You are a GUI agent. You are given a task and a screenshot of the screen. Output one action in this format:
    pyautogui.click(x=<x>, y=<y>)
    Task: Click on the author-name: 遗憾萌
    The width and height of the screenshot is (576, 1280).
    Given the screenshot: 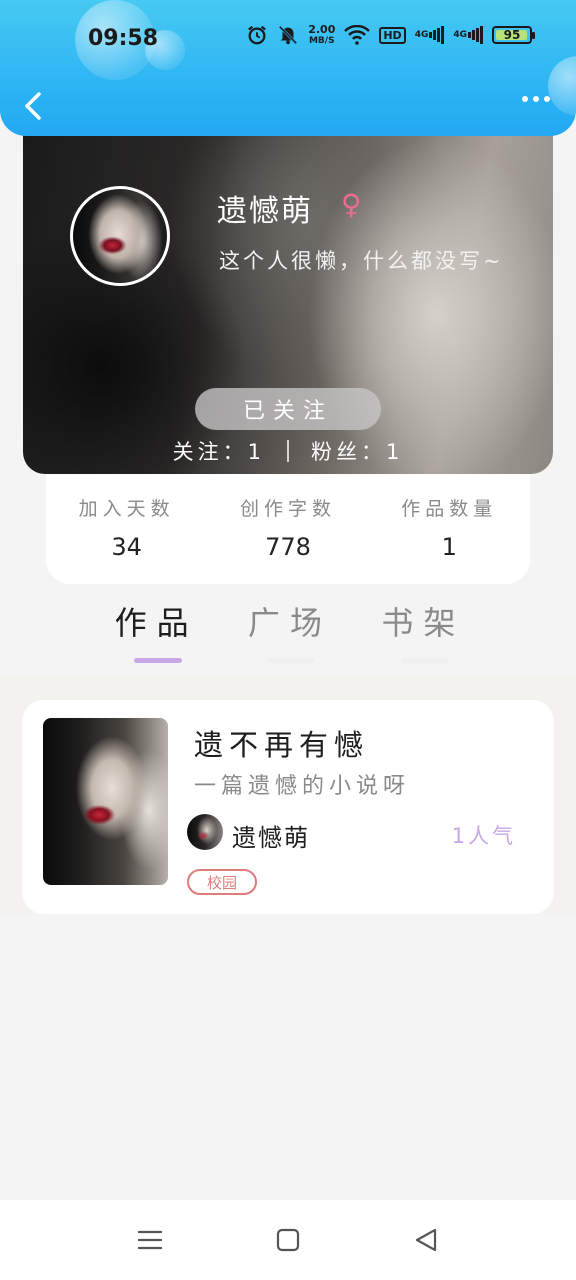 What is the action you would take?
    pyautogui.click(x=271, y=838)
    